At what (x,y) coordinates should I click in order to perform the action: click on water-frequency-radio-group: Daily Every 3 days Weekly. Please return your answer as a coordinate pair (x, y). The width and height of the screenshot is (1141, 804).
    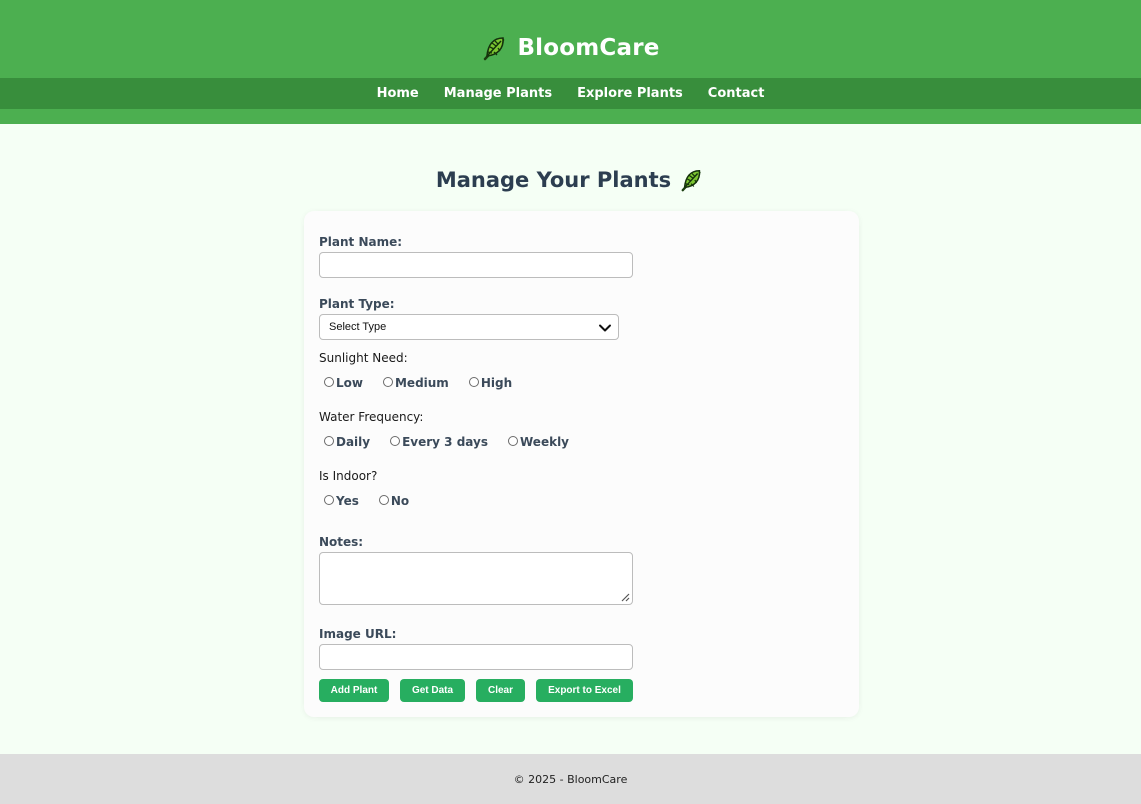
    Looking at the image, I should click on (456, 442).